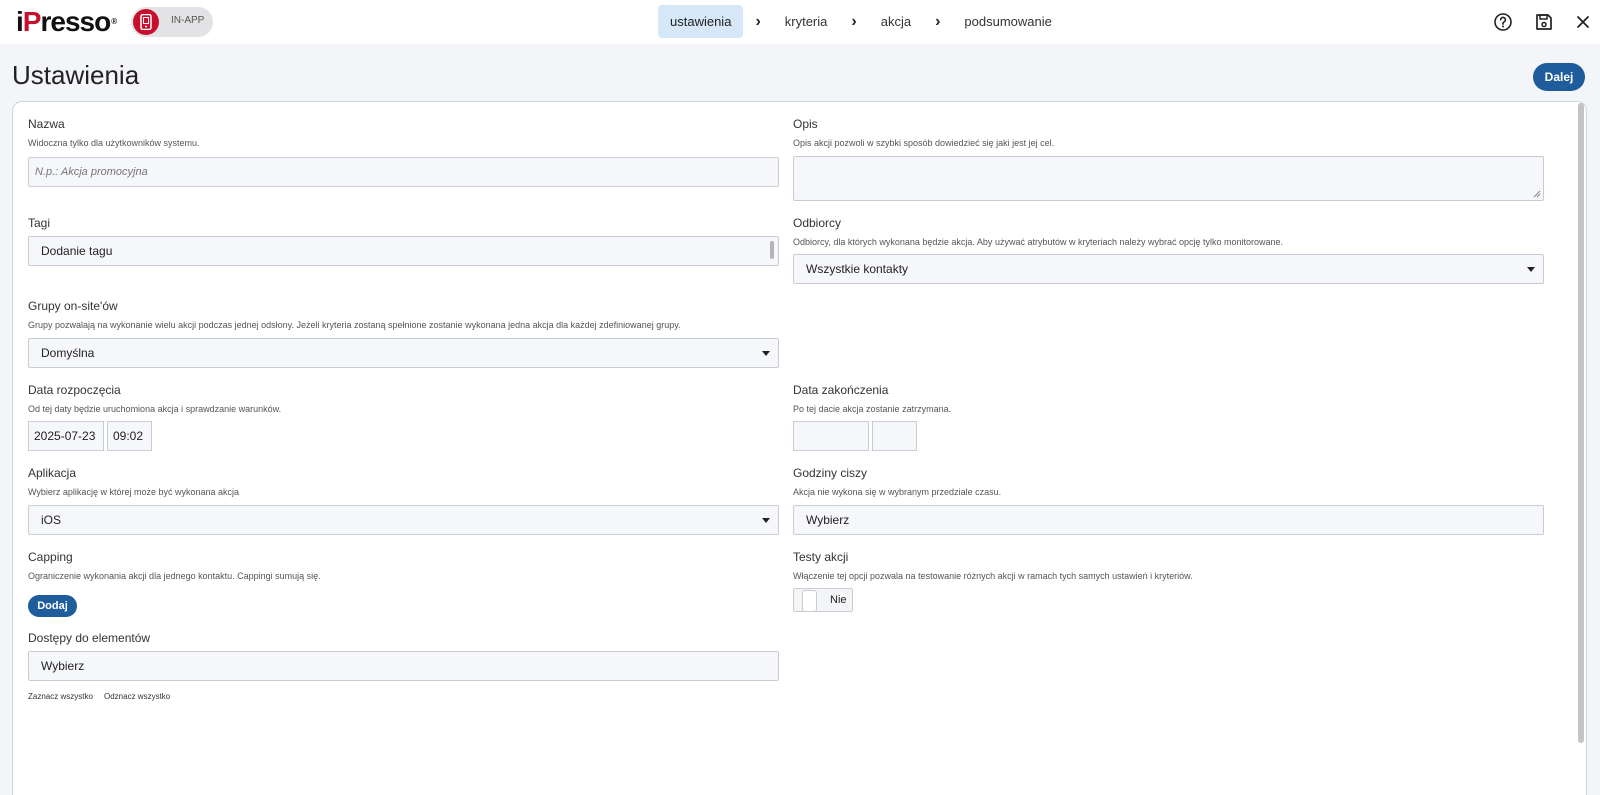  I want to click on toggle-knob, so click(809, 601).